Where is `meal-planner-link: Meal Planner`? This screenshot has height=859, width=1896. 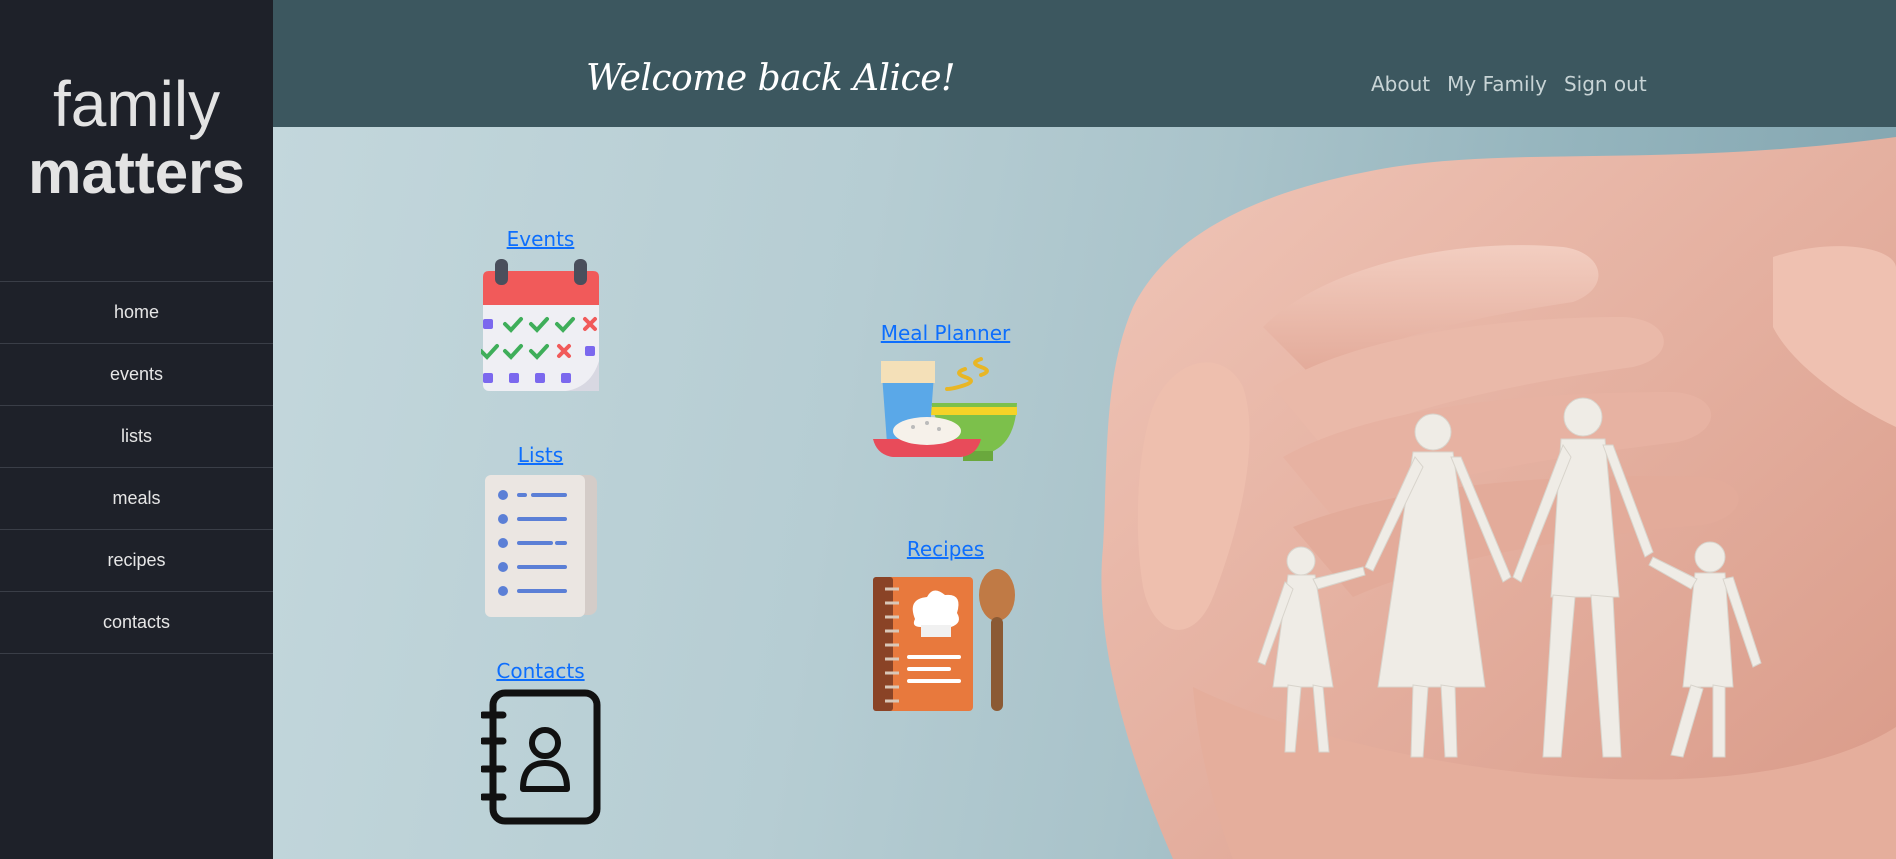
meal-planner-link: Meal Planner is located at coordinates (945, 333).